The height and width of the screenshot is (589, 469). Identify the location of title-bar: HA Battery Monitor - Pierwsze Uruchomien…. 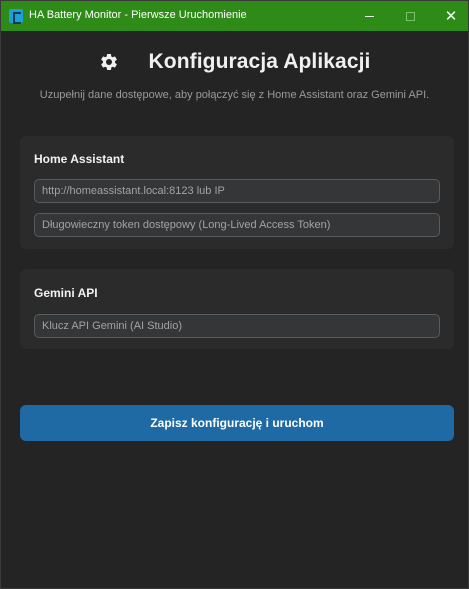
(234, 16).